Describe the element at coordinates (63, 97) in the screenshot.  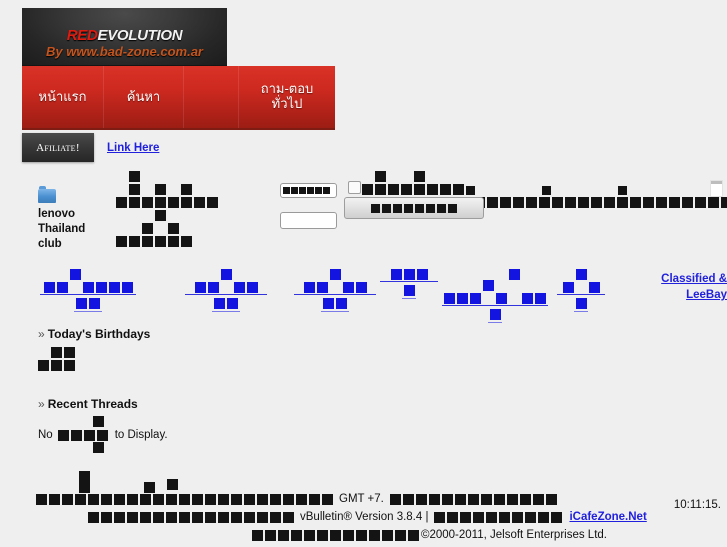
I see `nav-item-home: หน้าแรก` at that location.